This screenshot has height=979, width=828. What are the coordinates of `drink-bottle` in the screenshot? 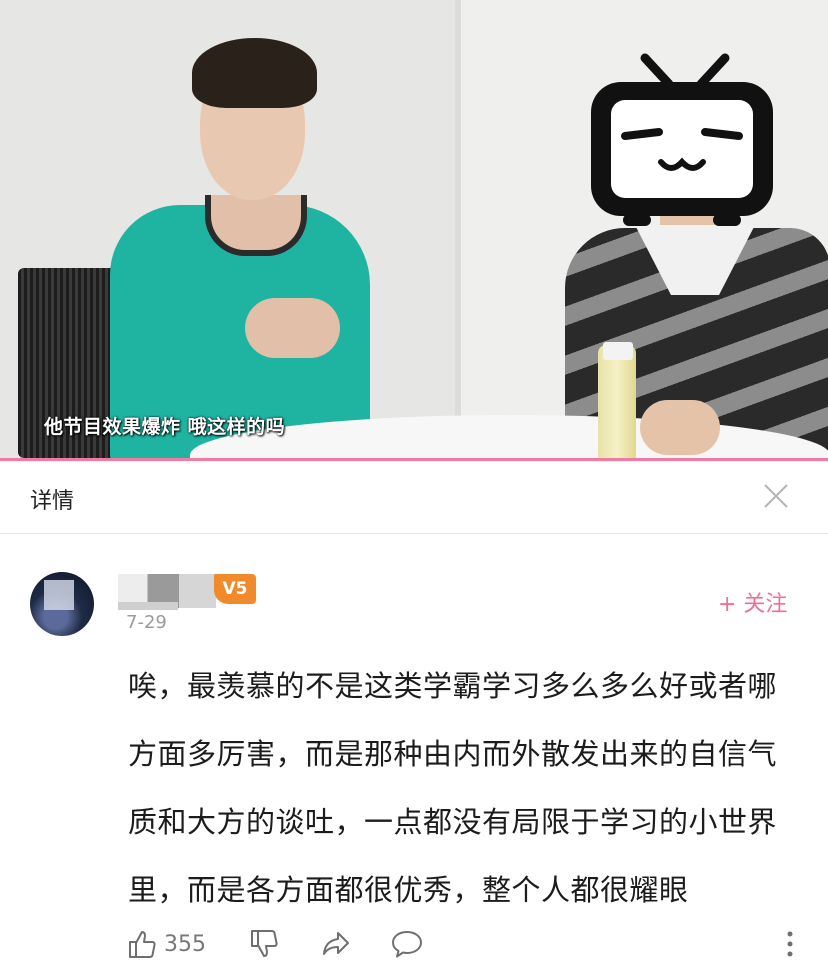 It's located at (617, 402).